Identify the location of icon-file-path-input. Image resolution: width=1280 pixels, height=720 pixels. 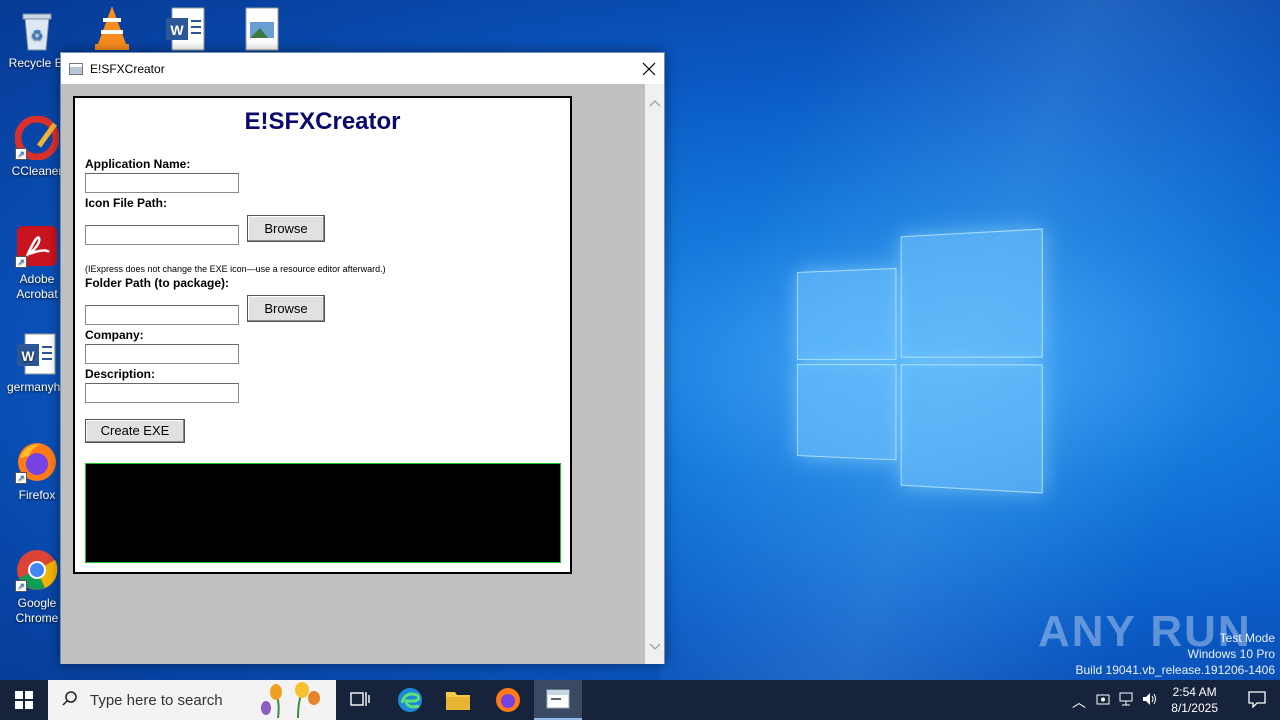
(162, 235).